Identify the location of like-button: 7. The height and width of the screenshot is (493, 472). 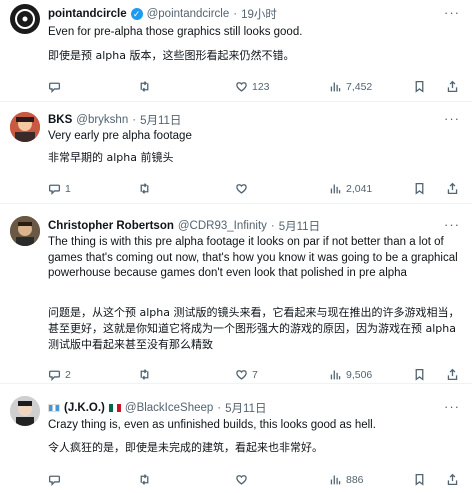
(246, 374).